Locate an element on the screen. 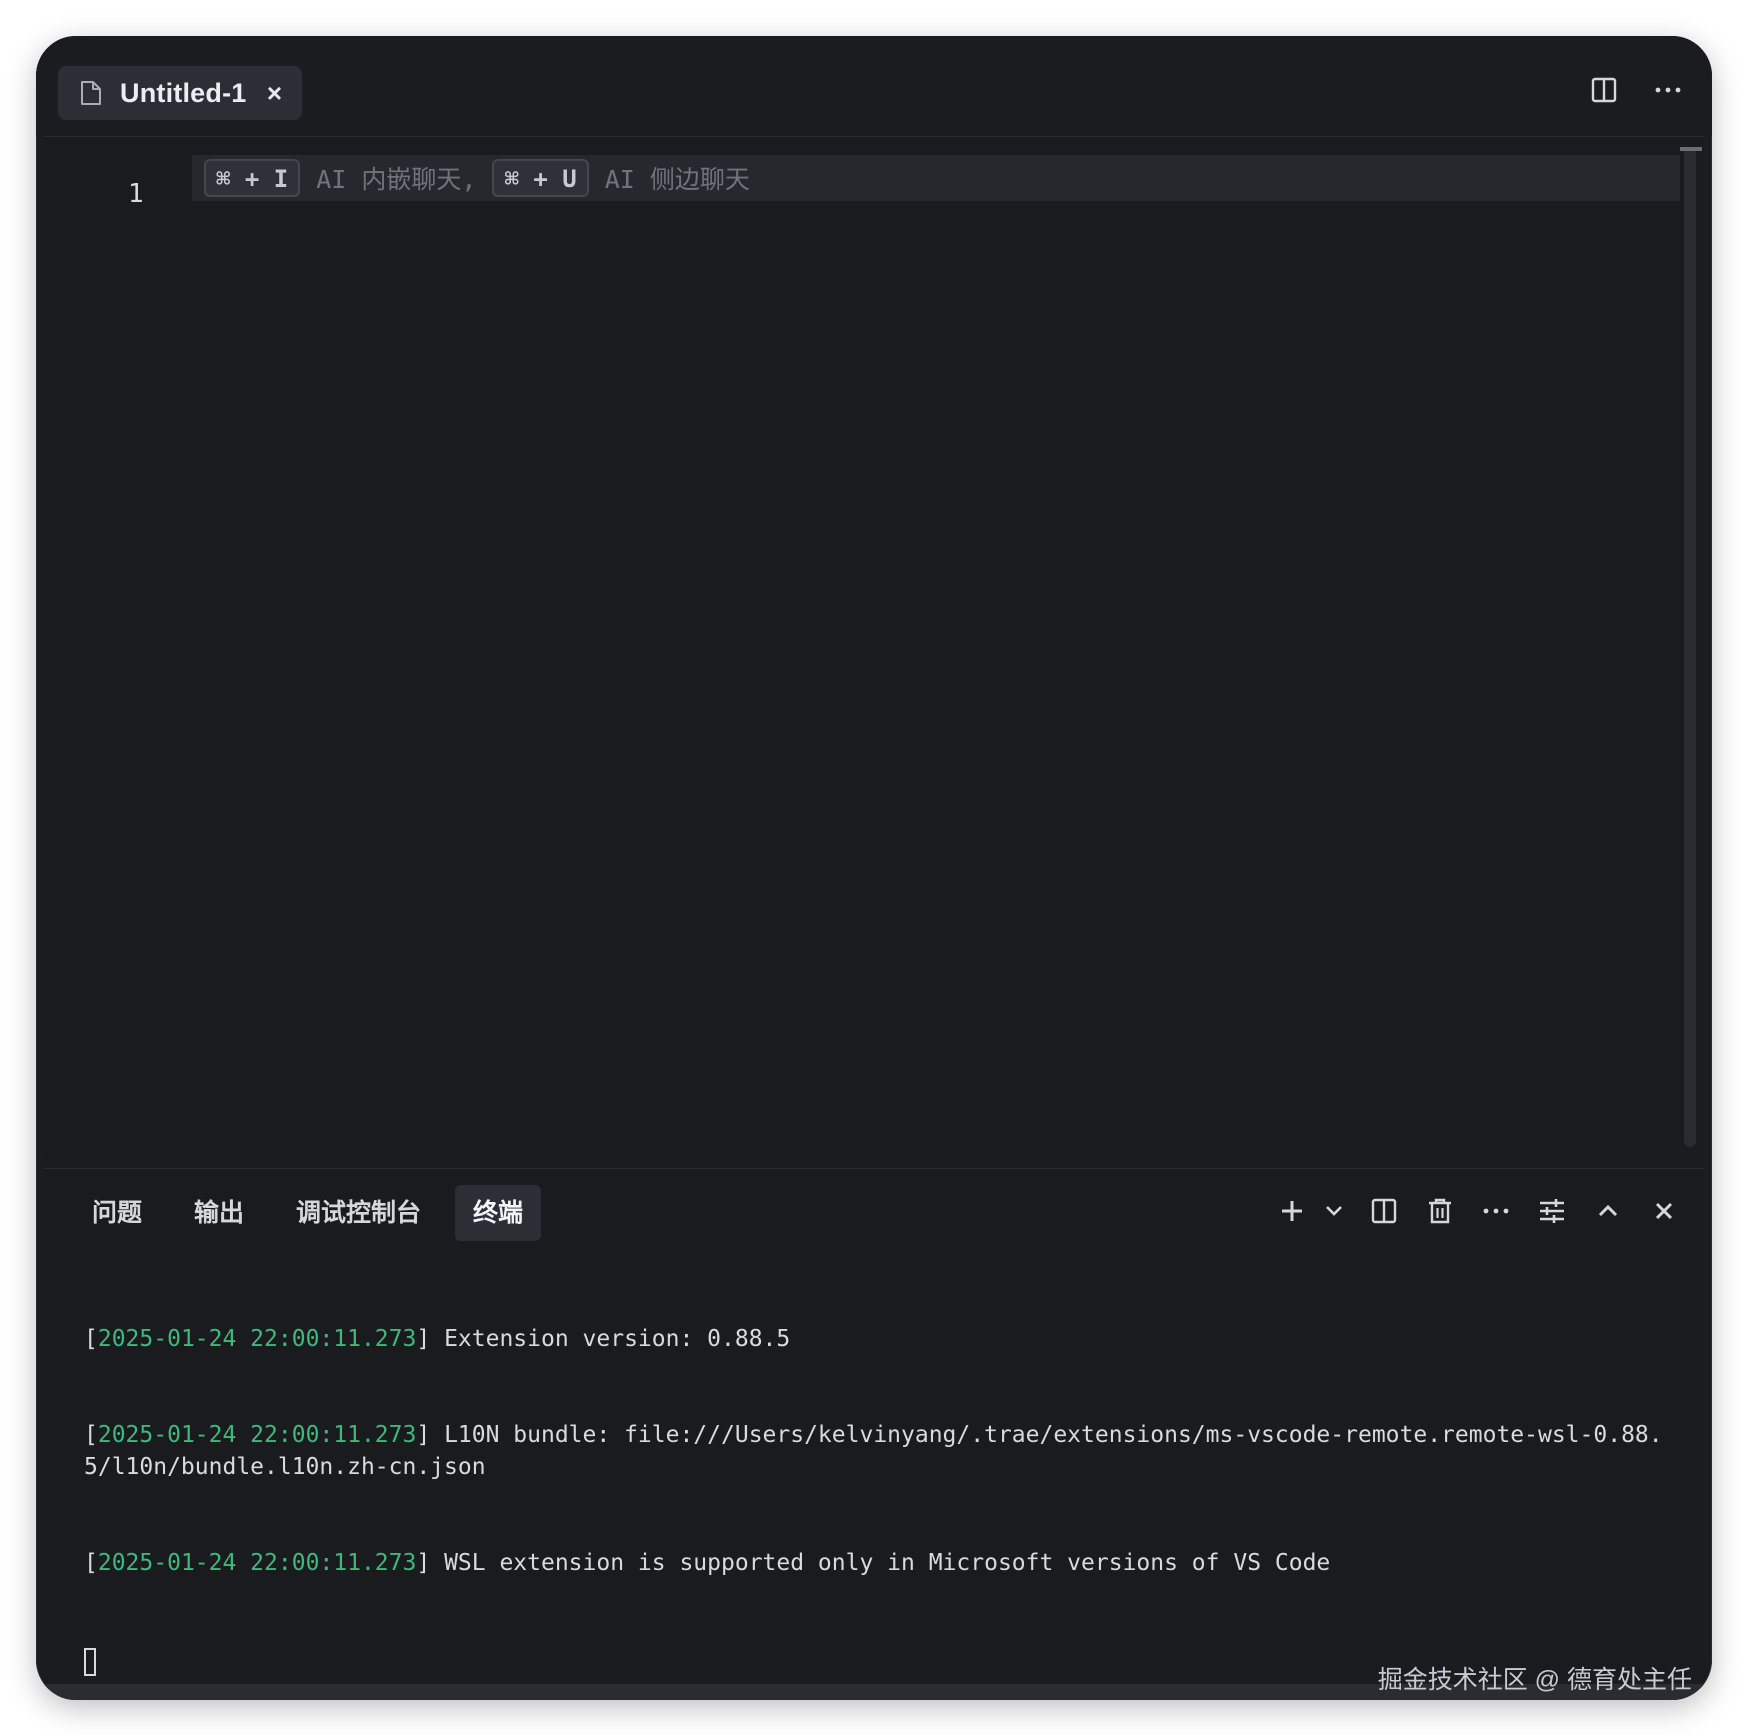 Image resolution: width=1748 pixels, height=1736 pixels. new-terminal-plus-icon is located at coordinates (1292, 1211).